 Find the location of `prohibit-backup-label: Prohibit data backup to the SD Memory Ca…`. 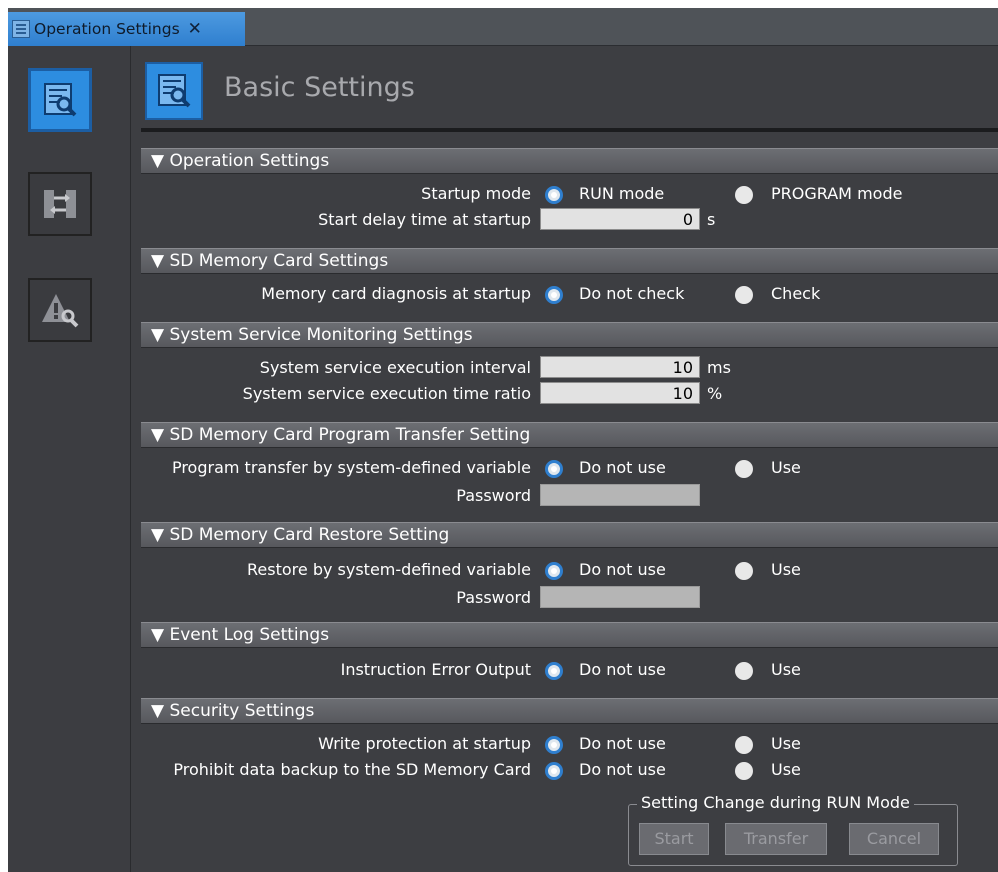

prohibit-backup-label: Prohibit data backup to the SD Memory Ca… is located at coordinates (352, 769).